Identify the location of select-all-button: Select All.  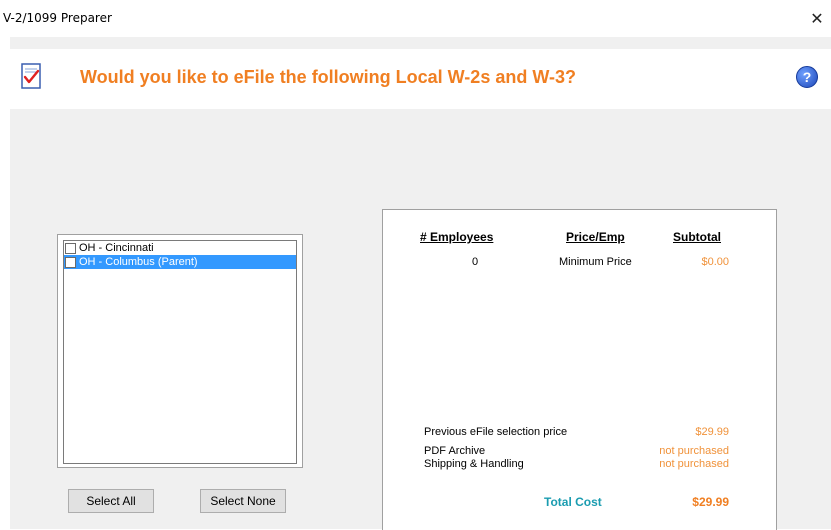
(111, 501).